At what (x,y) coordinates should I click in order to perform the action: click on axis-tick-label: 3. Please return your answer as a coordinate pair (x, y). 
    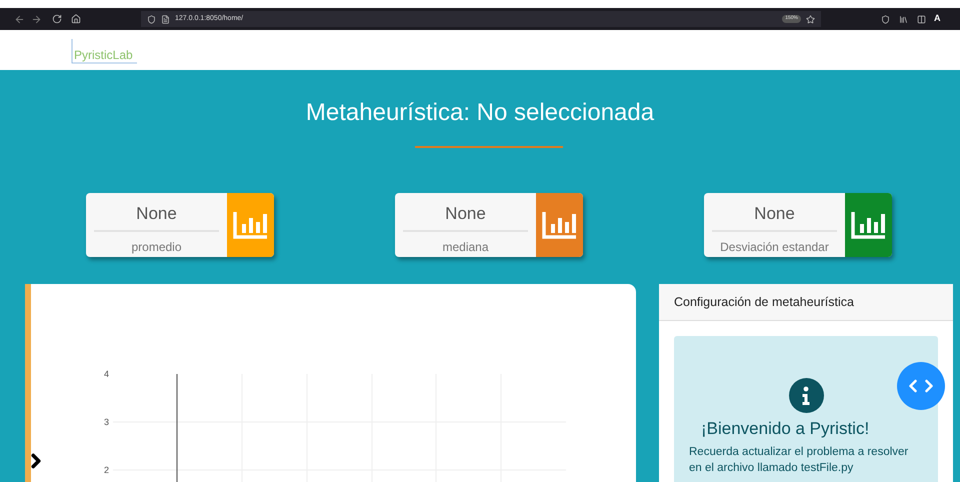
    Looking at the image, I should click on (106, 422).